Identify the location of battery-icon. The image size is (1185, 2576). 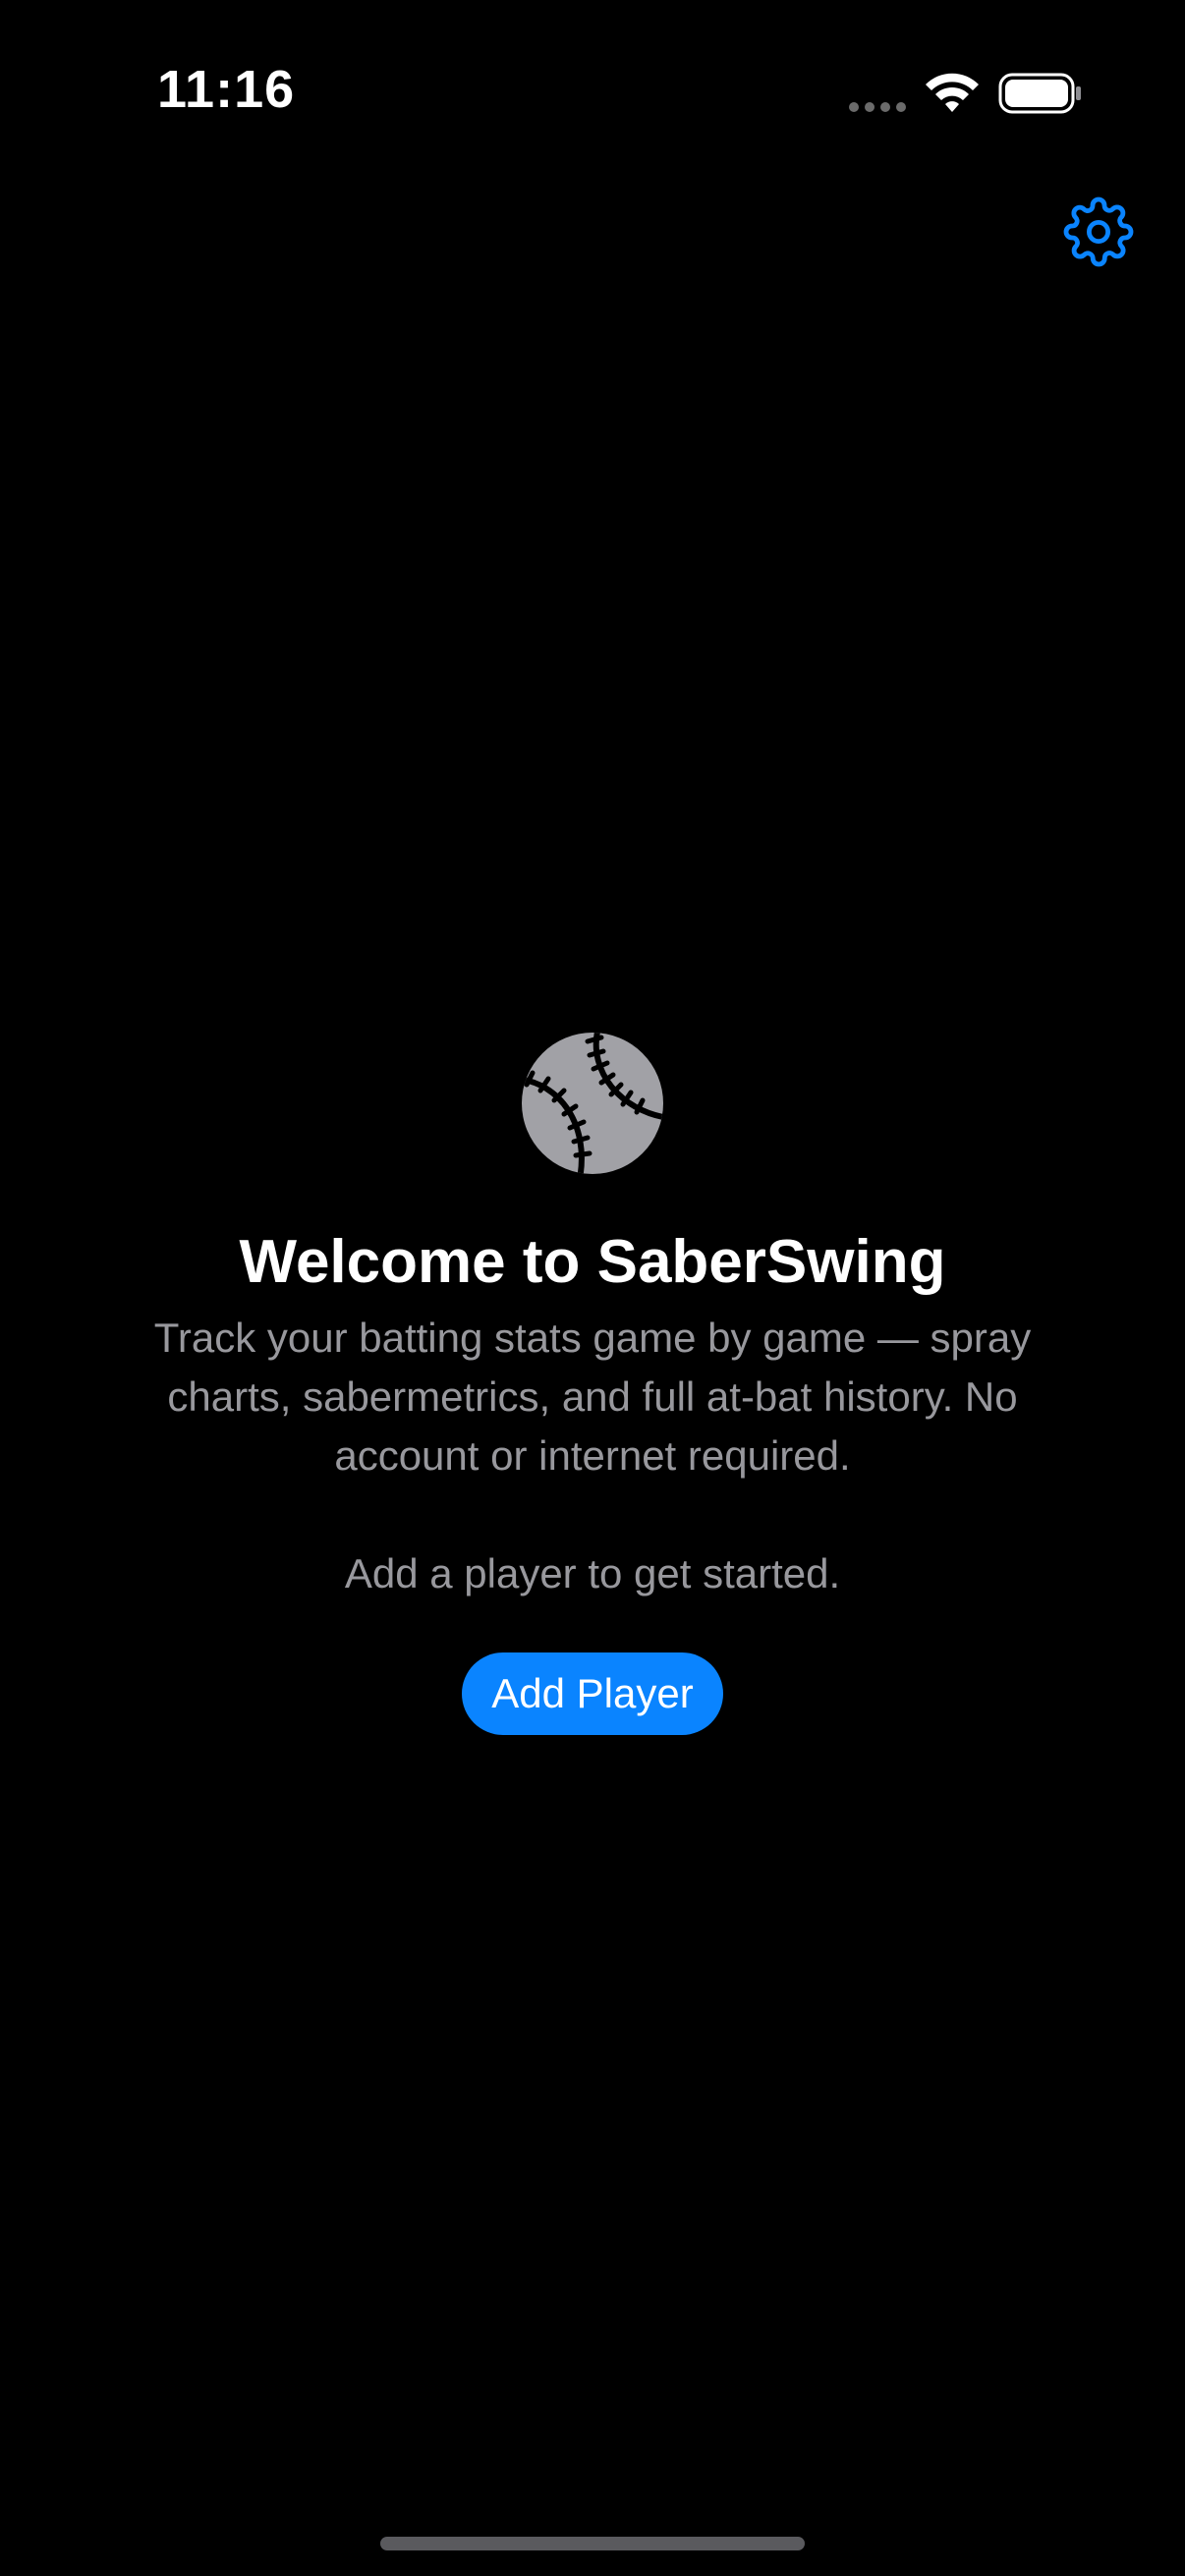
(1040, 93).